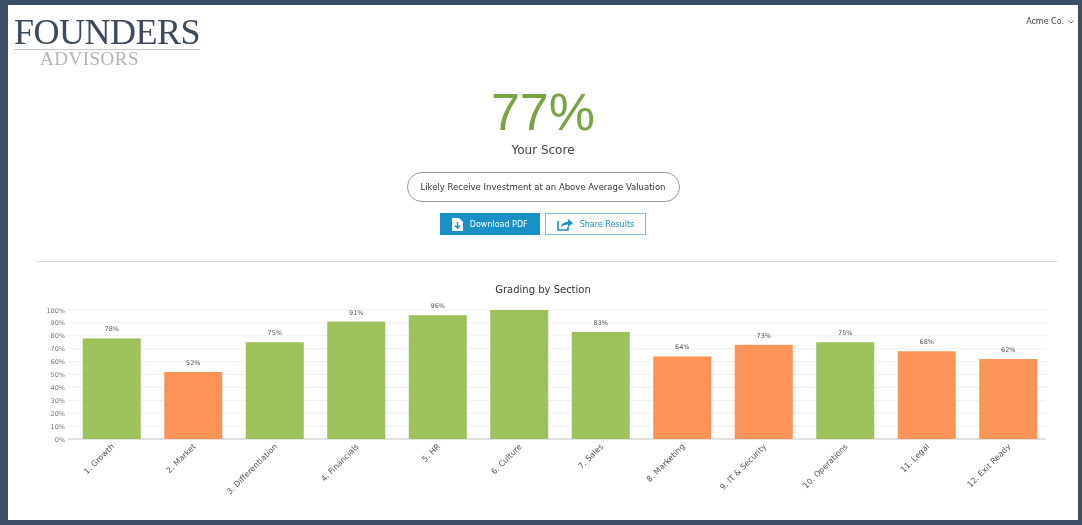  Describe the element at coordinates (1071, 21) in the screenshot. I see `caret-icon` at that location.